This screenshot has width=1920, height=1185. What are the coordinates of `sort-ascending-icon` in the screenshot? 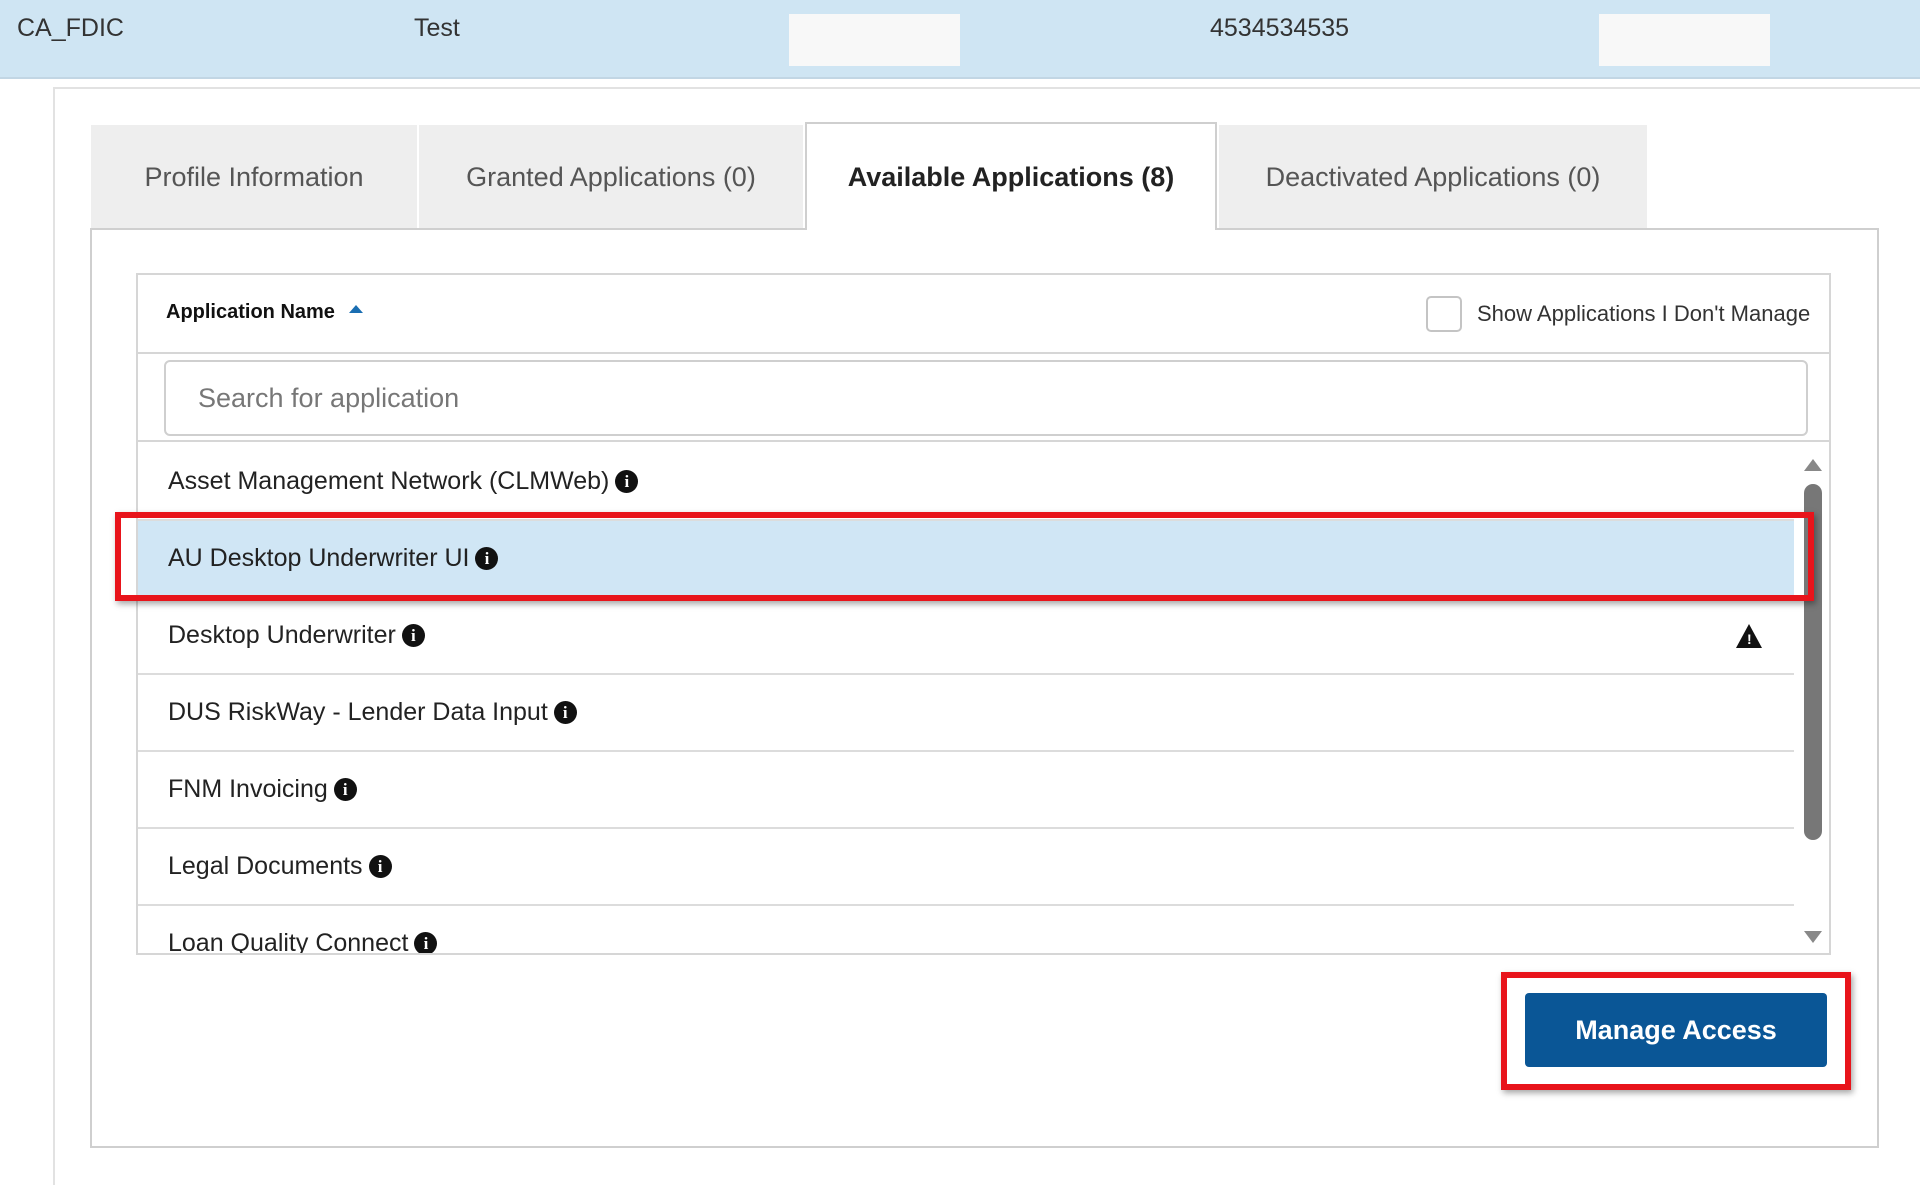 It's located at (356, 309).